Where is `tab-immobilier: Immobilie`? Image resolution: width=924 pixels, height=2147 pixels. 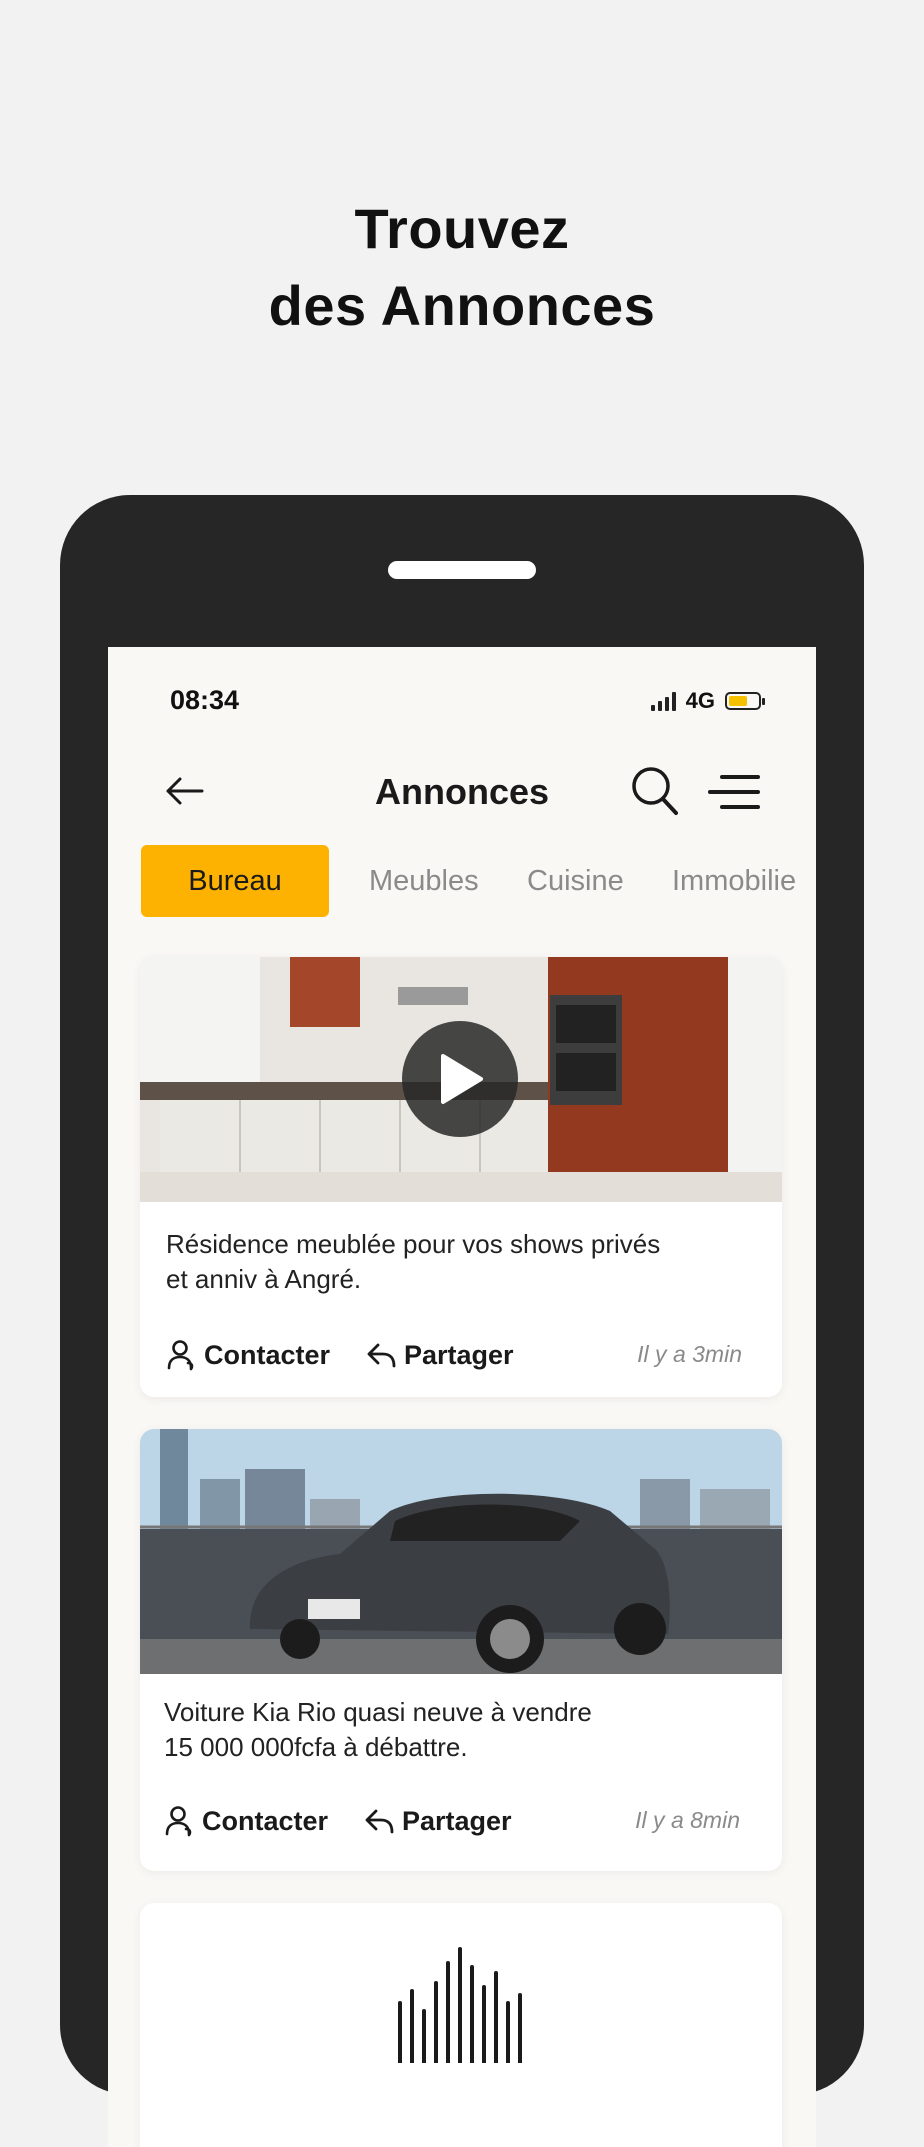
tab-immobilier: Immobilie is located at coordinates (734, 881).